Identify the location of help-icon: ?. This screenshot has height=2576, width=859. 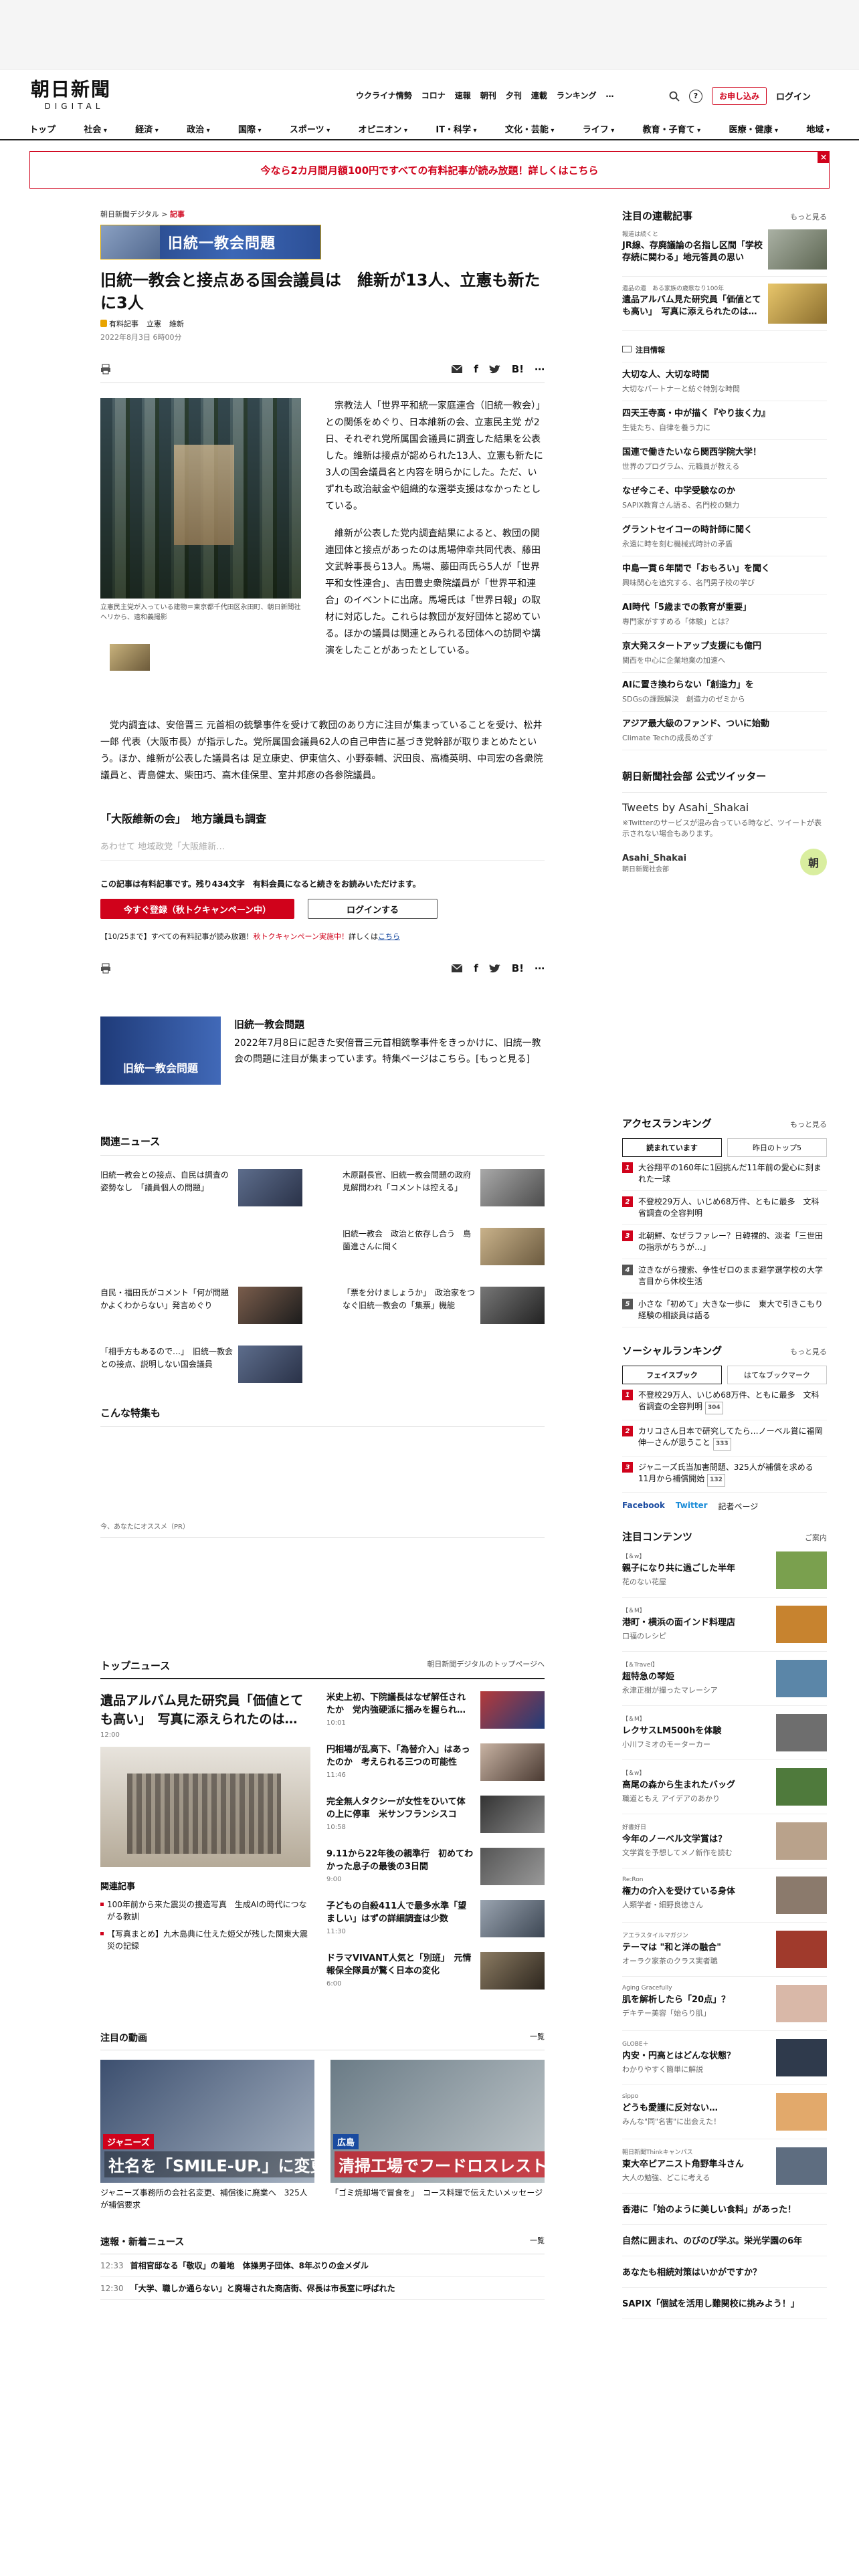
(696, 96).